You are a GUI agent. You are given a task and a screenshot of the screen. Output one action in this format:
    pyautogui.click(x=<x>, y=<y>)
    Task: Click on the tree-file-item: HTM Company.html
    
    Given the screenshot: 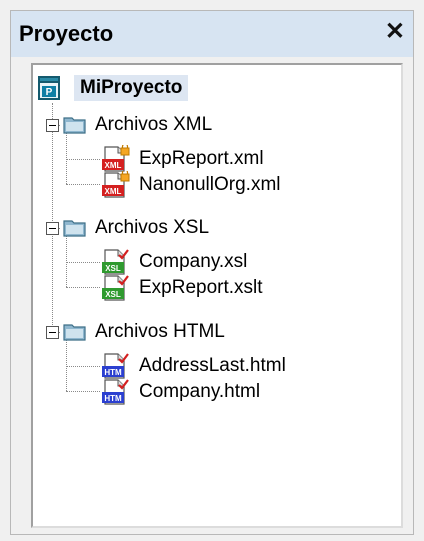 What is the action you would take?
    pyautogui.click(x=180, y=392)
    